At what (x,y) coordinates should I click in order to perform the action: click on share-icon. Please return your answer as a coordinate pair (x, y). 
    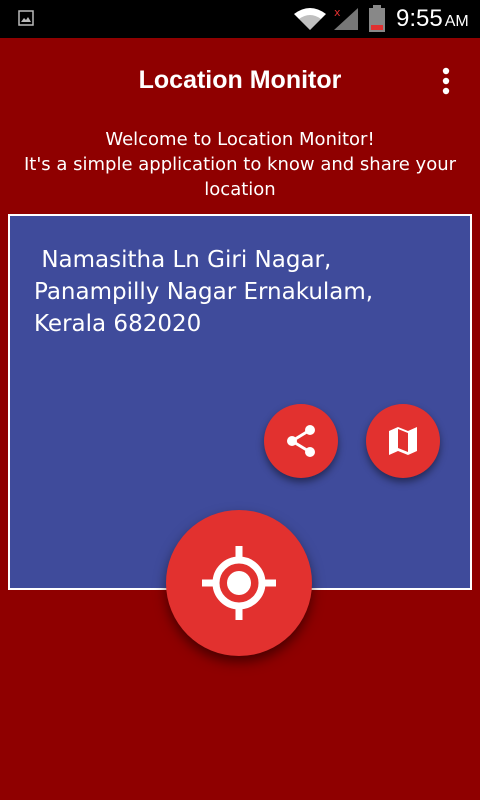
    Looking at the image, I should click on (301, 441).